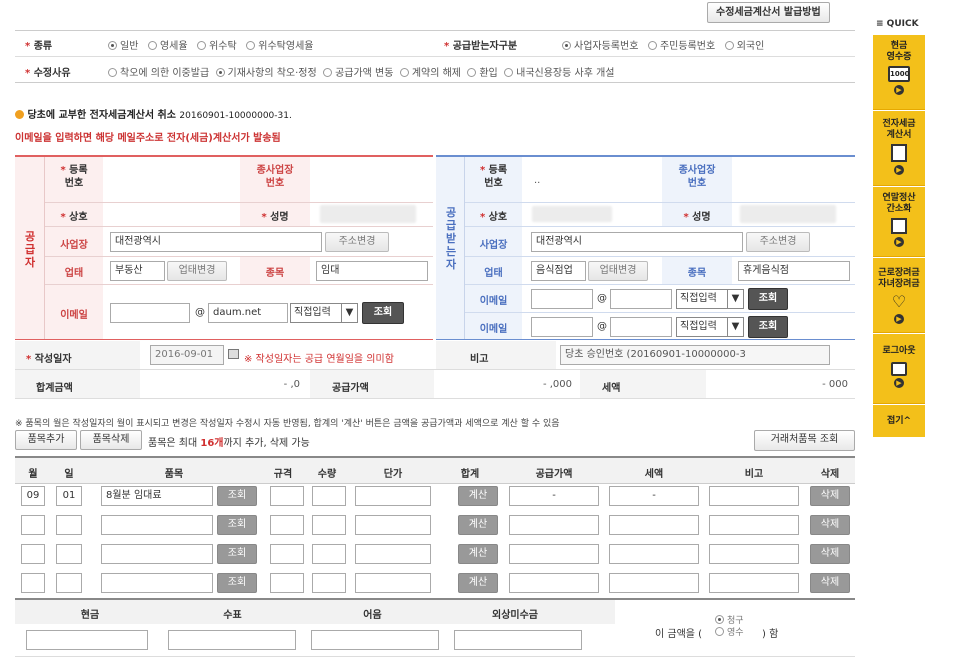  I want to click on pay-check-input, so click(232, 640).